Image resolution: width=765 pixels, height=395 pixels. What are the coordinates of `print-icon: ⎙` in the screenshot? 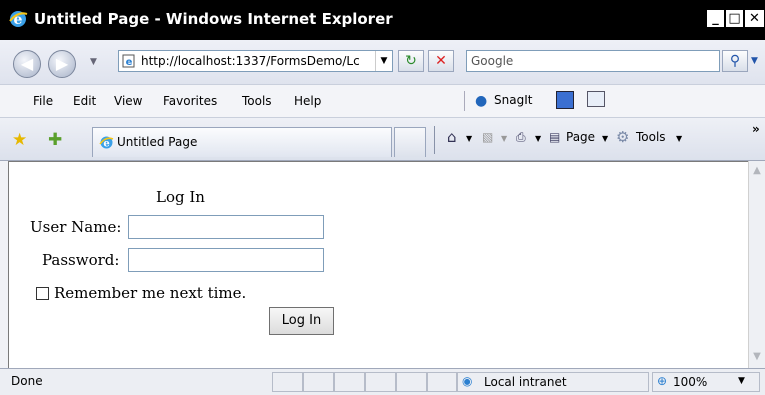 It's located at (521, 137).